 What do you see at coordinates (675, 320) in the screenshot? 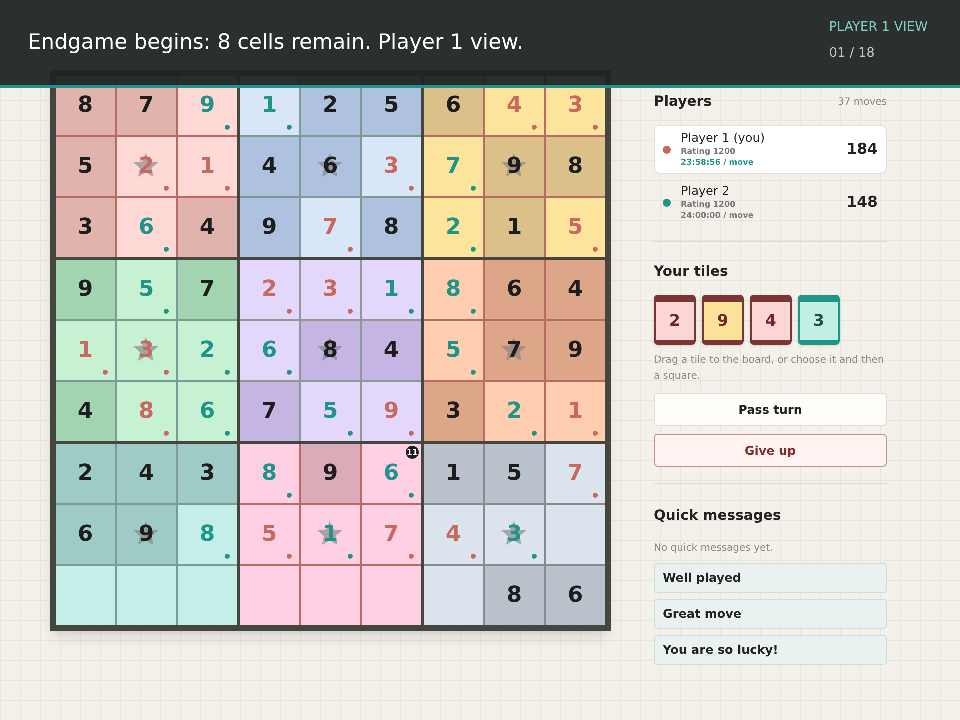
I see `letter-tile: 2` at bounding box center [675, 320].